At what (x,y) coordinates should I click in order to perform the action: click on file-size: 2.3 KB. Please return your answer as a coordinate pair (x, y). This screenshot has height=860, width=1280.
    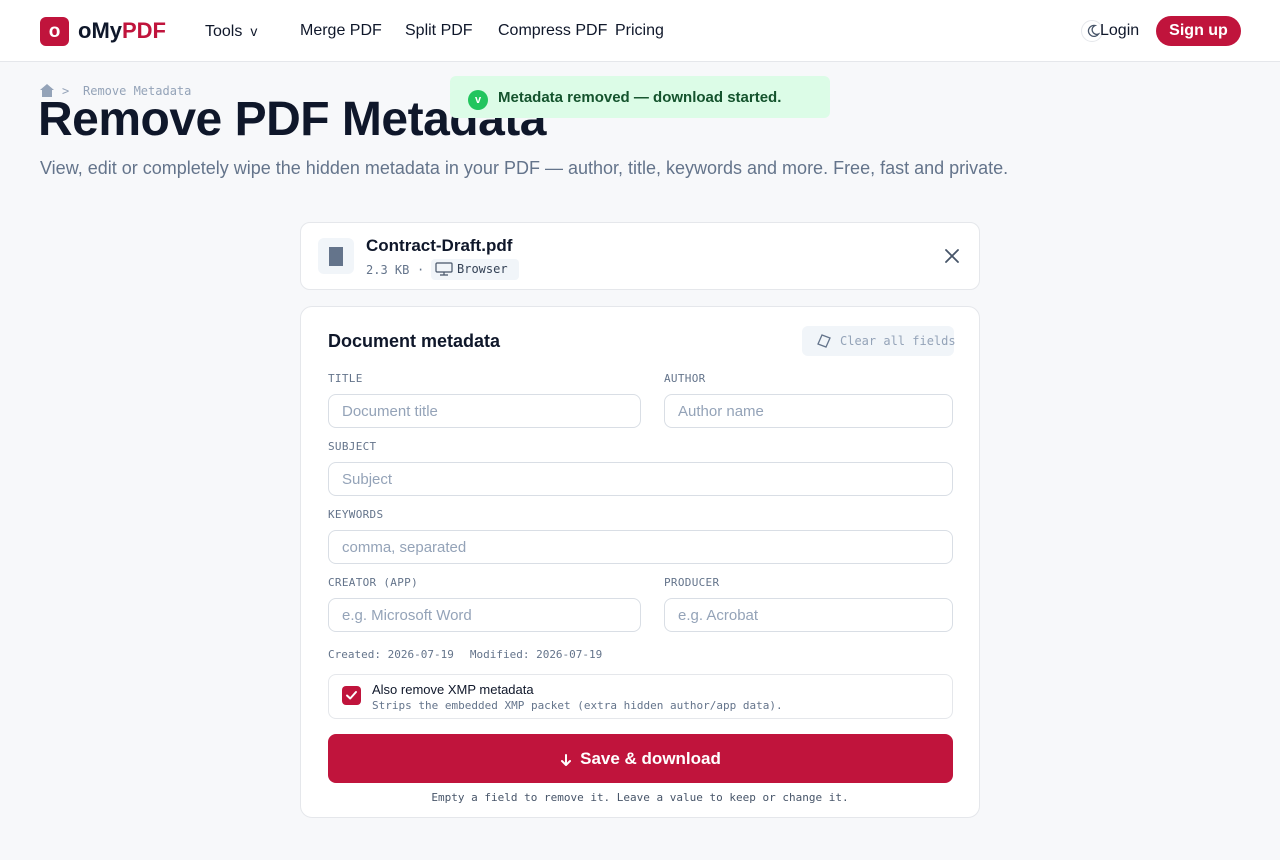
    Looking at the image, I should click on (388, 270).